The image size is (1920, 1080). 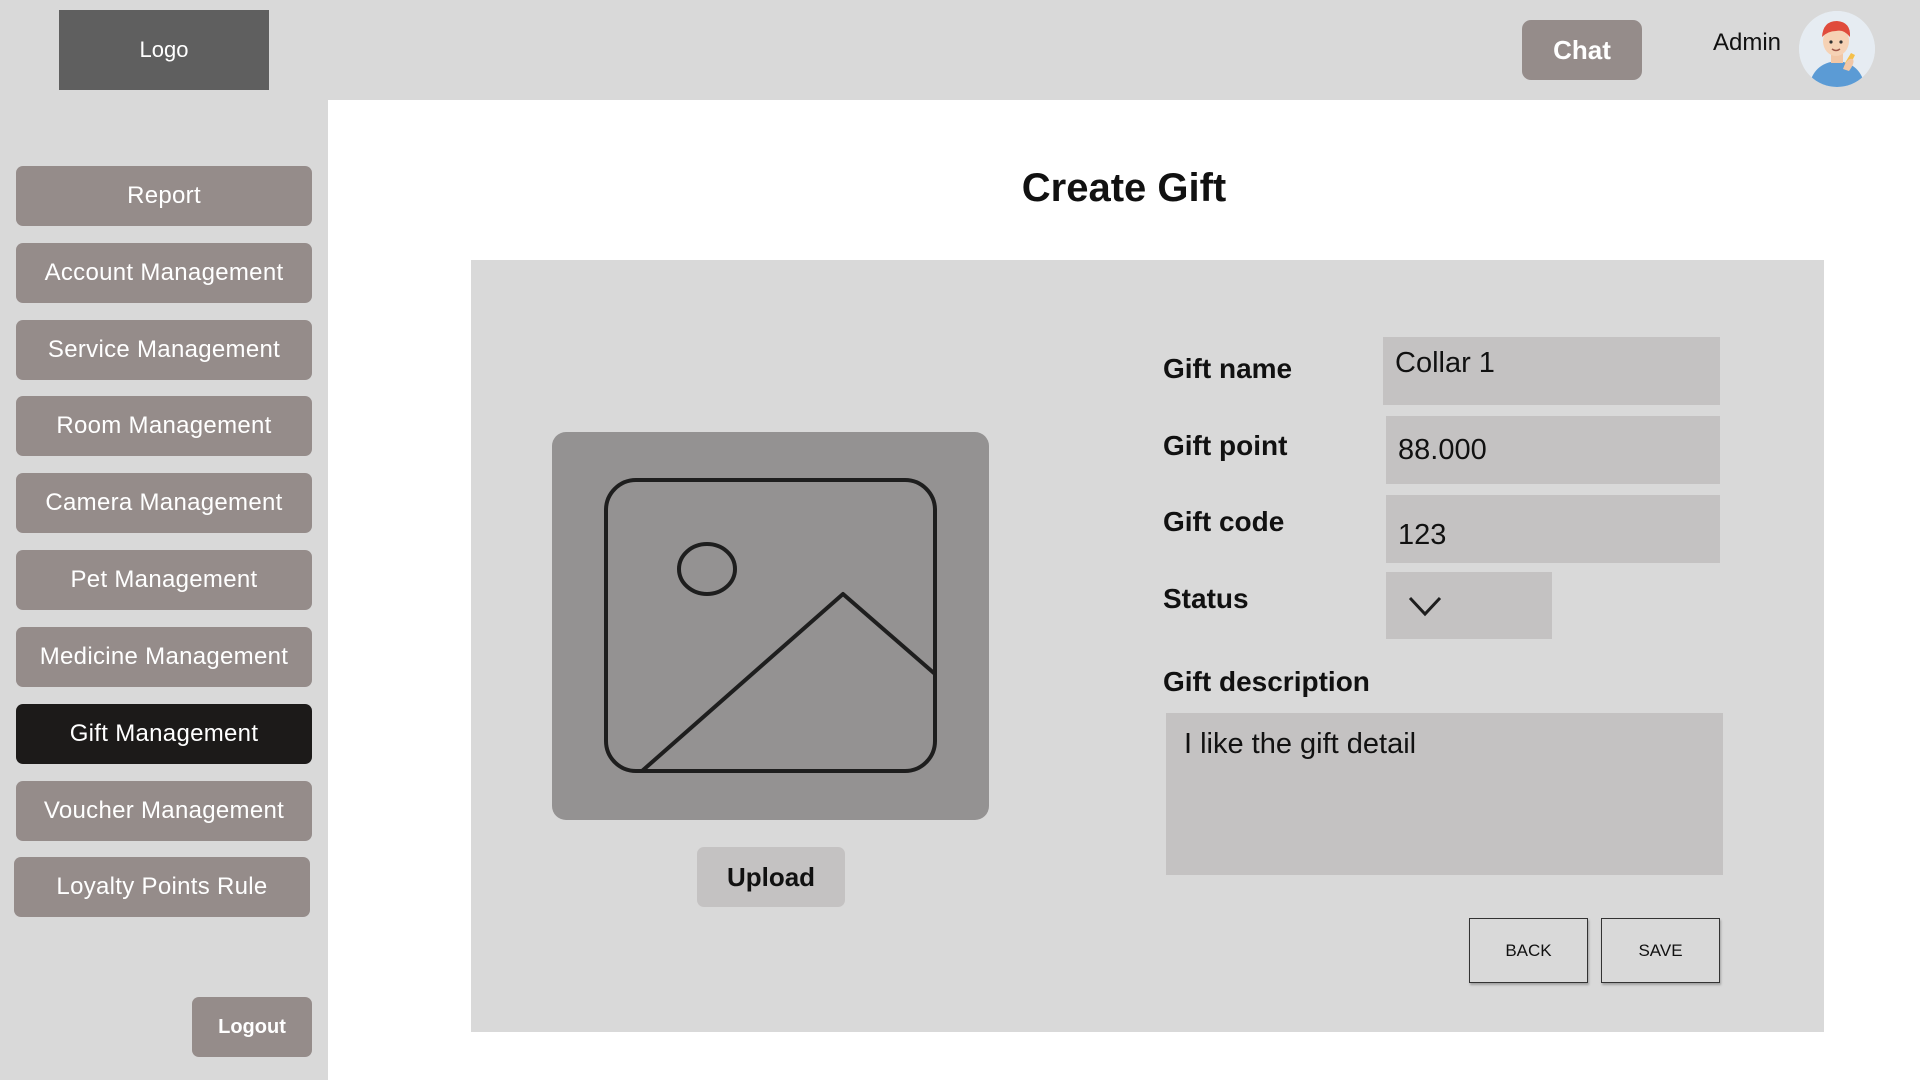 What do you see at coordinates (1469, 605) in the screenshot?
I see `status-select` at bounding box center [1469, 605].